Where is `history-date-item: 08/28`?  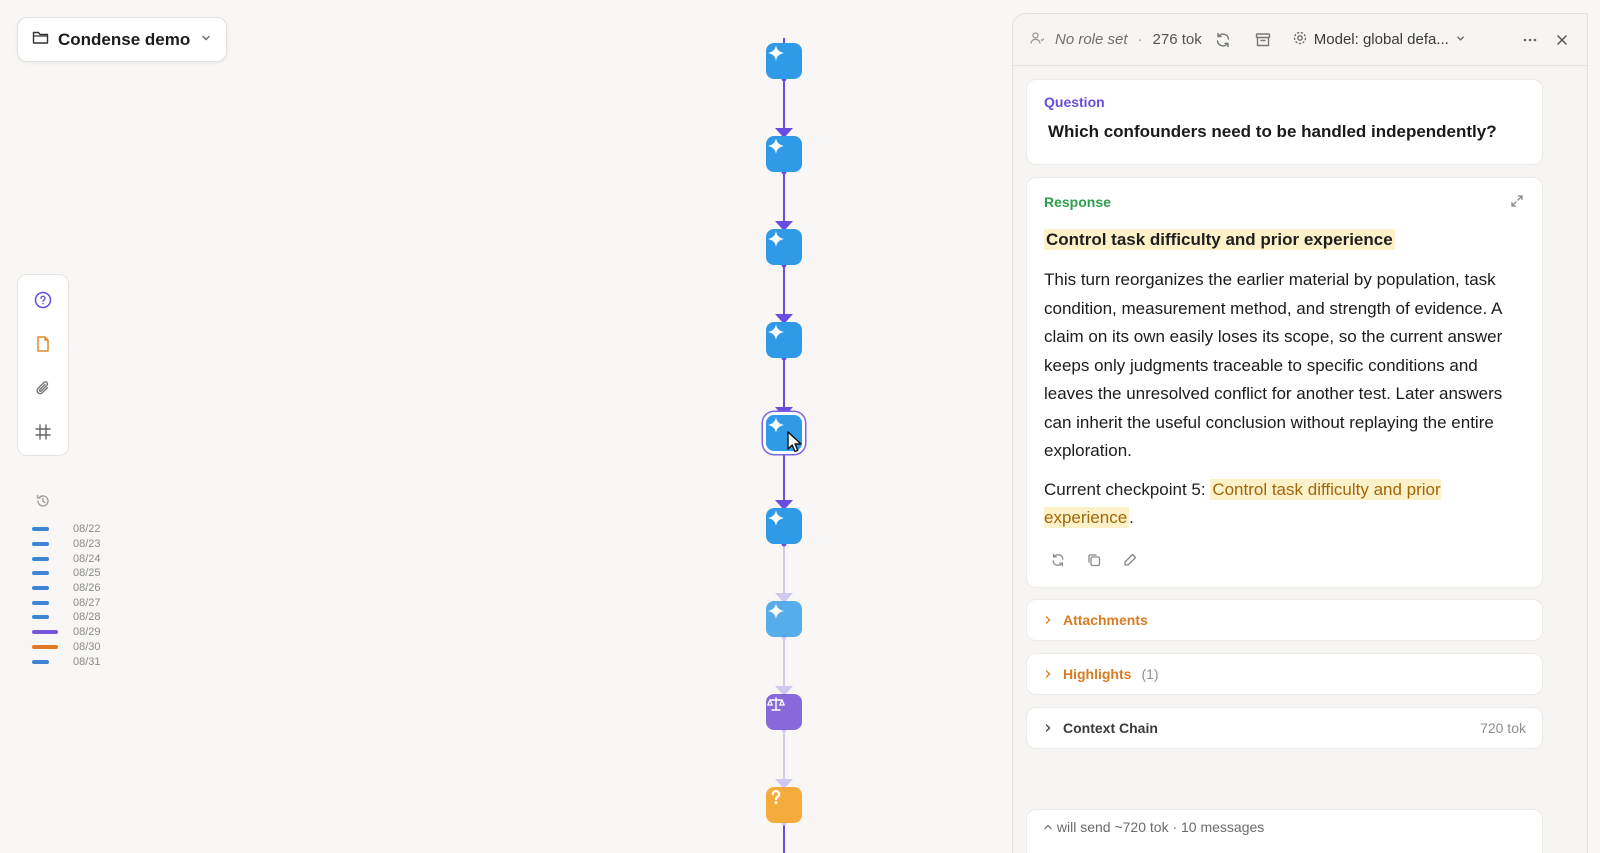
history-date-item: 08/28 is located at coordinates (66, 617).